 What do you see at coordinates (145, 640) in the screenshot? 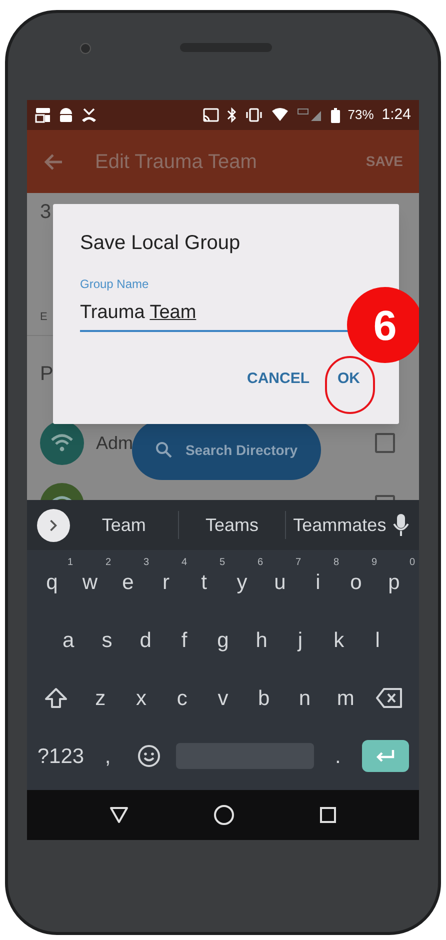
I see `letter-key: d` at bounding box center [145, 640].